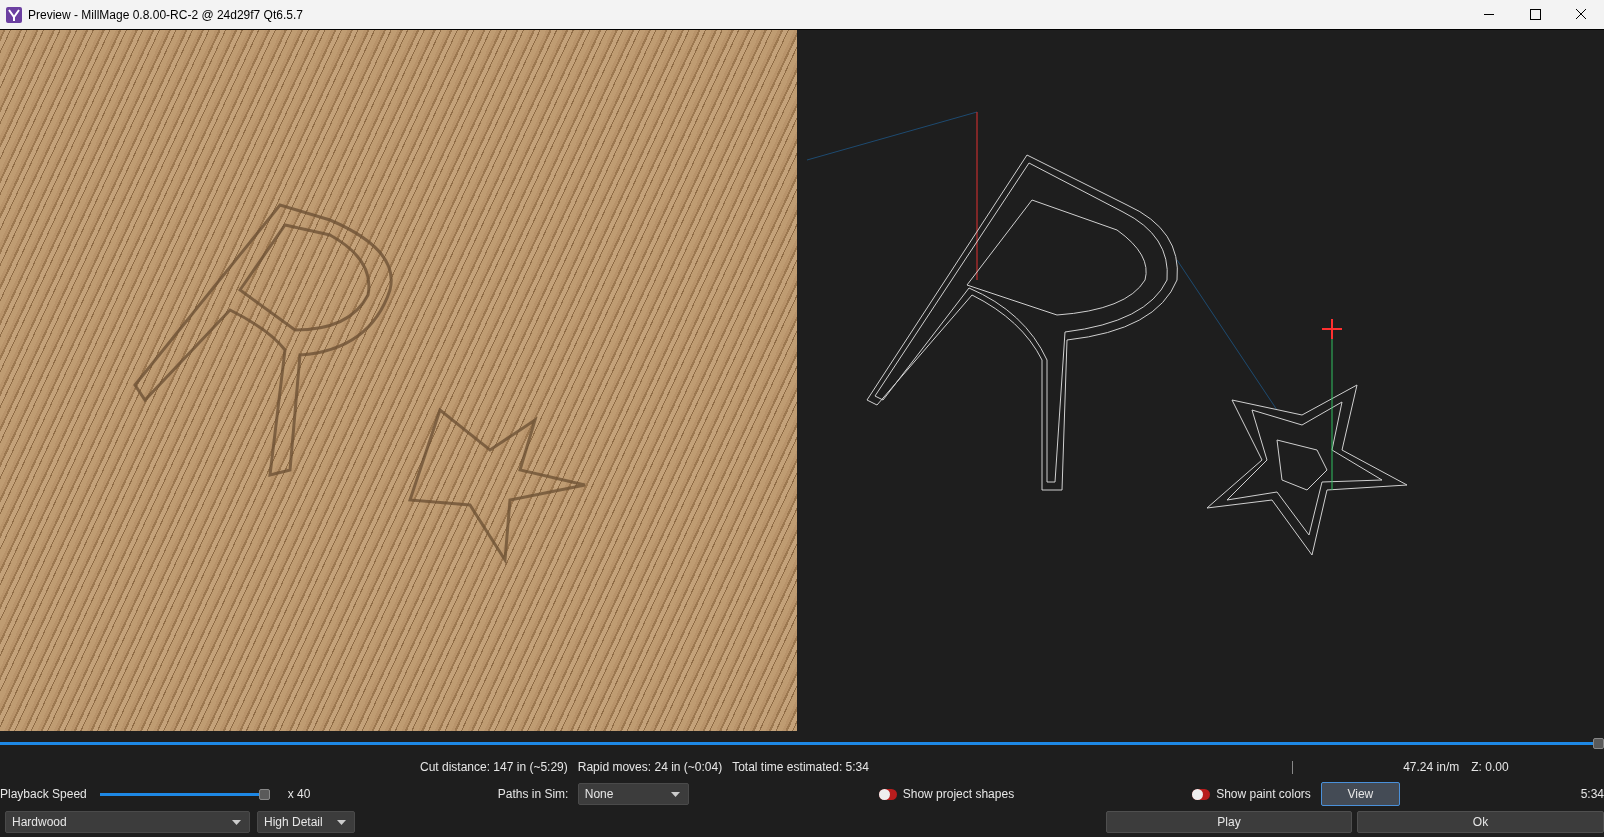 This screenshot has width=1604, height=837. I want to click on material-dropdown: Hardwood, so click(127, 822).